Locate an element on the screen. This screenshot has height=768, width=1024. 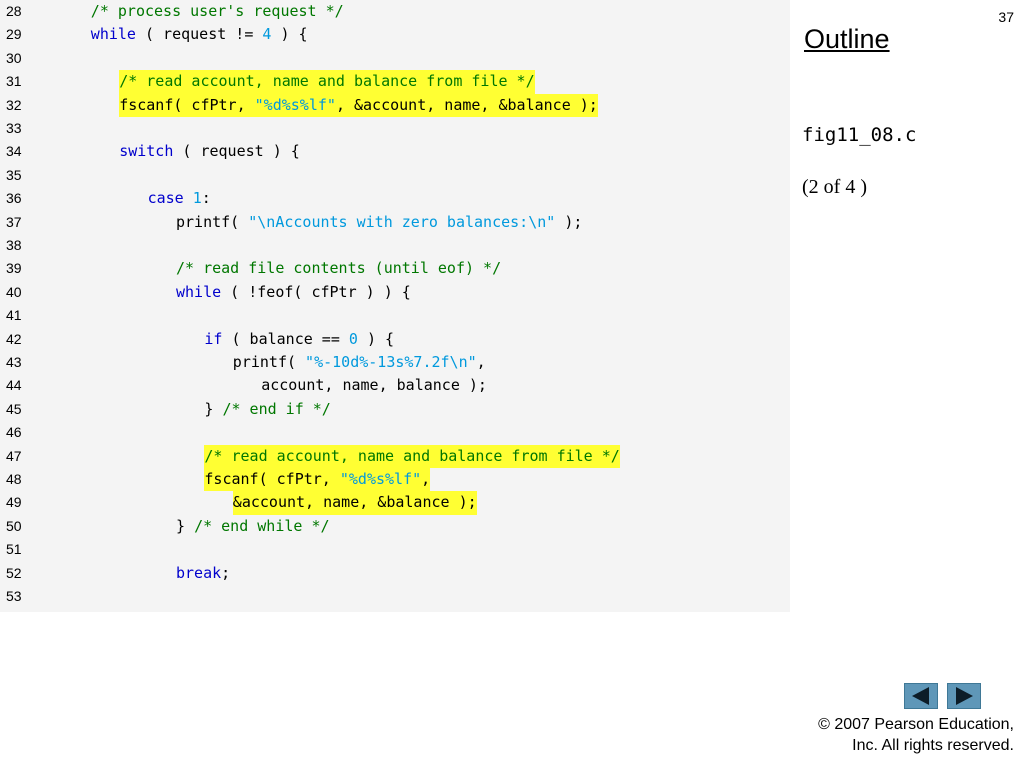
line-number: 41 is located at coordinates (14, 315).